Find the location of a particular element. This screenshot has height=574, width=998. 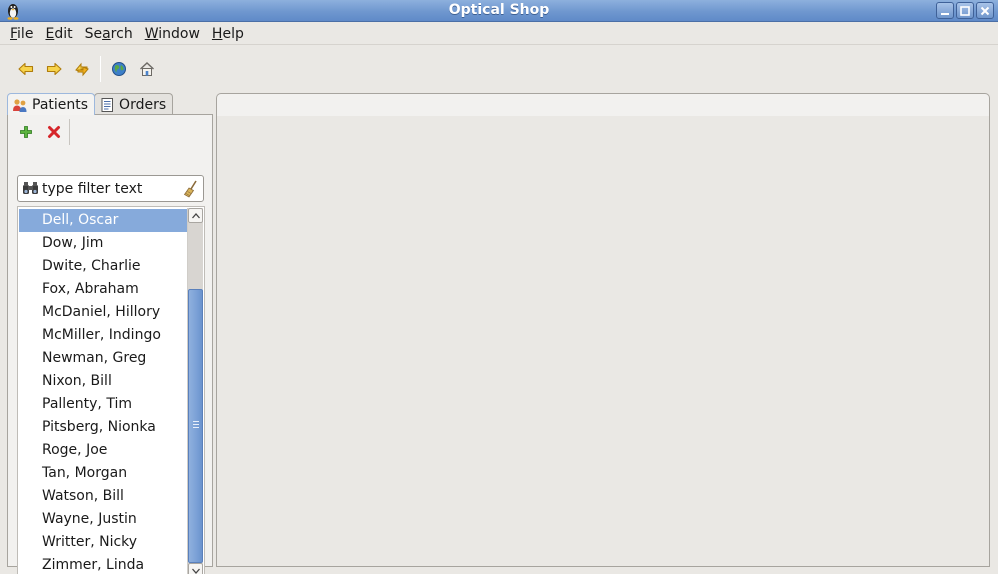

scroll-down-button is located at coordinates (195, 568).